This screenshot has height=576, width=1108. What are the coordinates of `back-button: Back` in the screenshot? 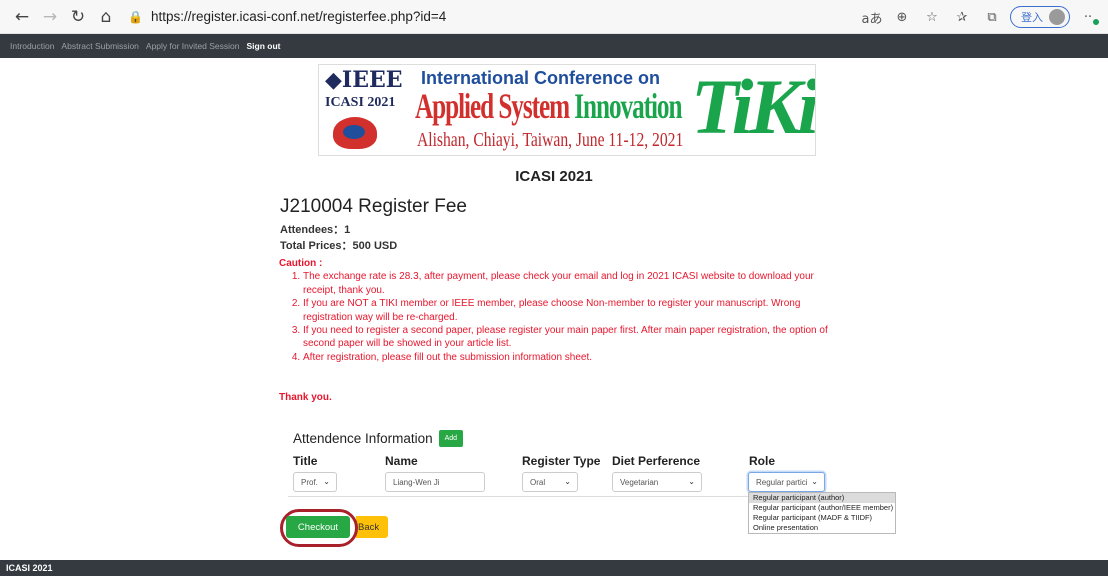 It's located at (372, 527).